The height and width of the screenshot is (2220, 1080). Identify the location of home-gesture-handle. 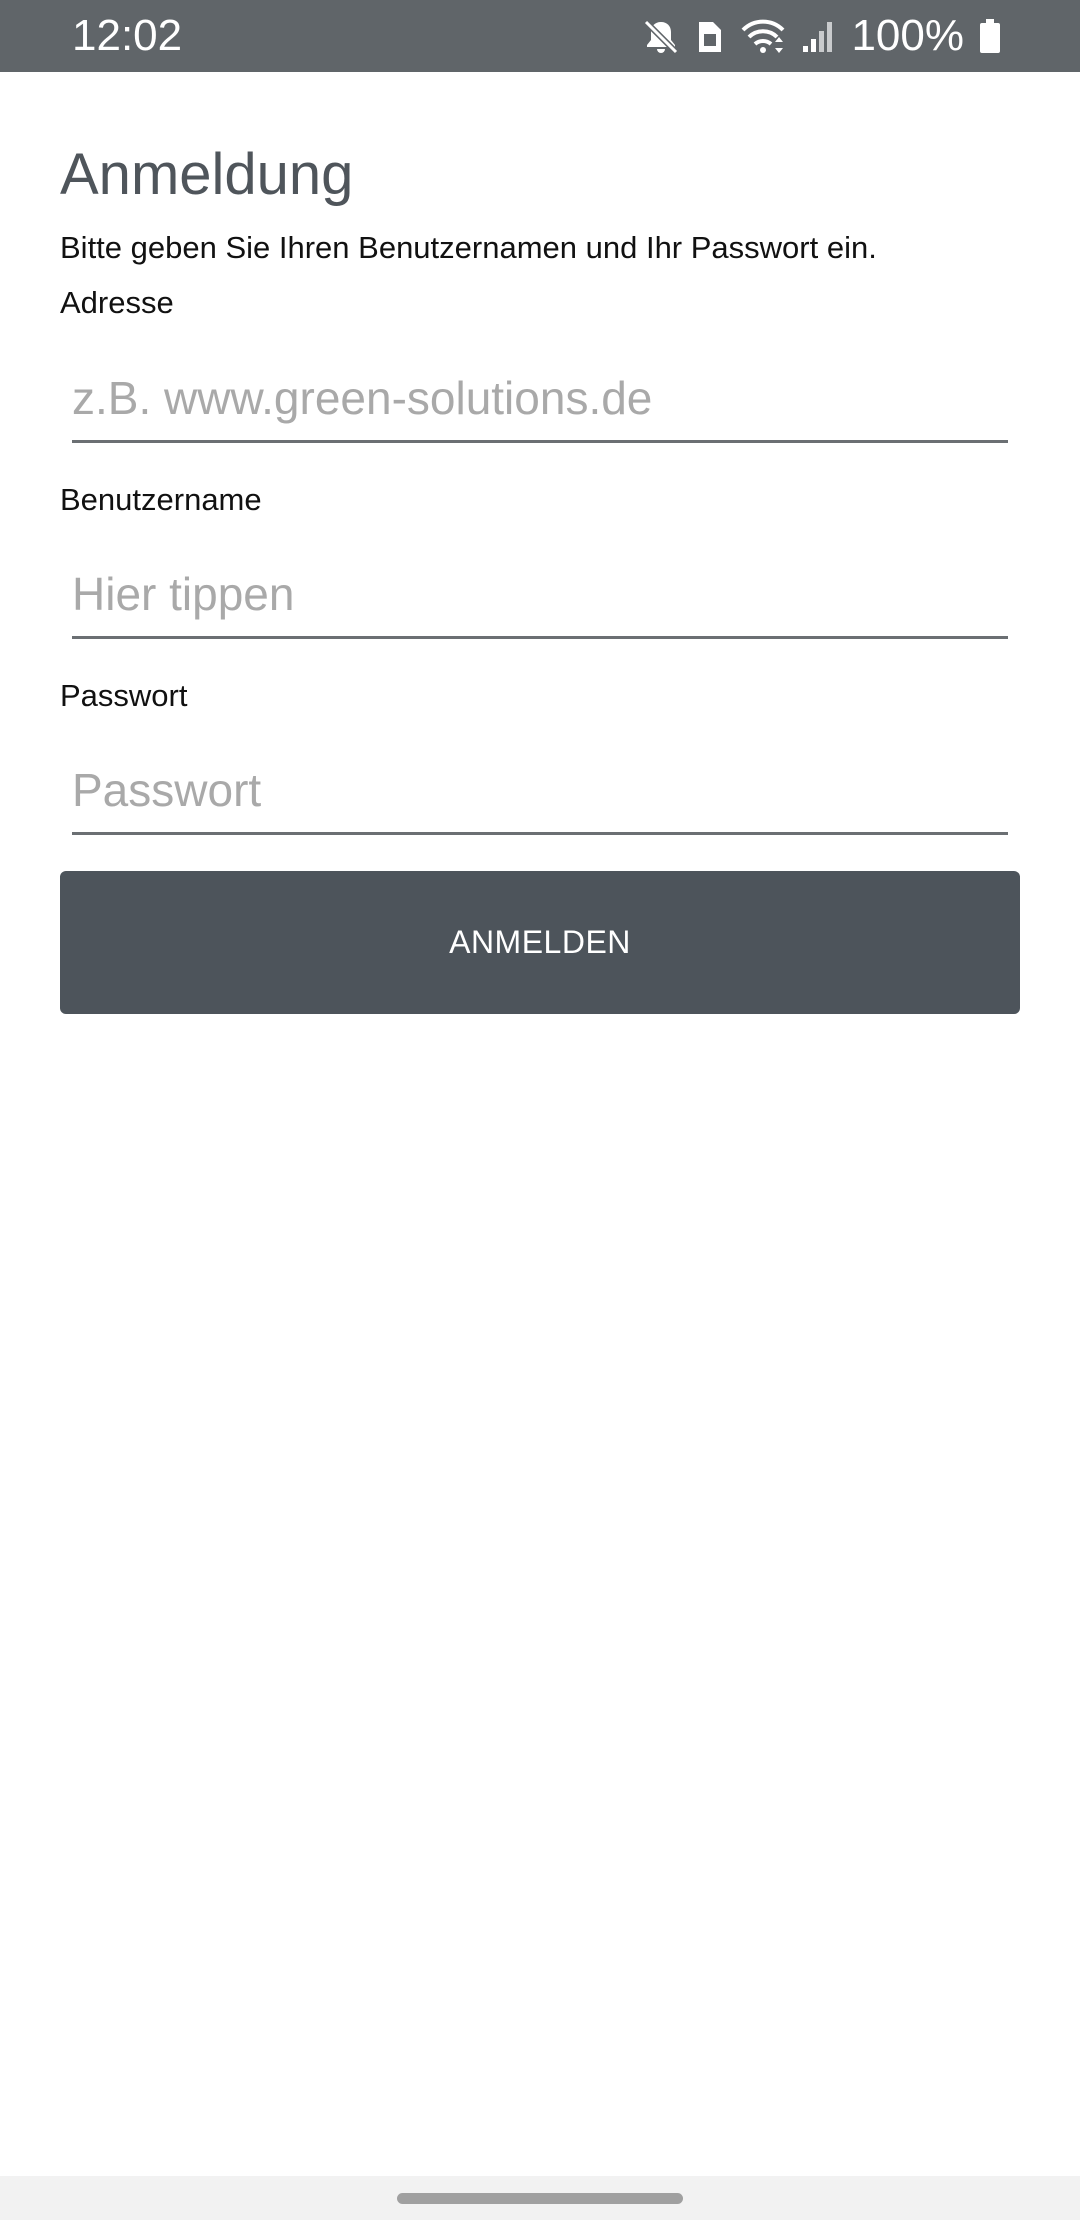
(540, 2198).